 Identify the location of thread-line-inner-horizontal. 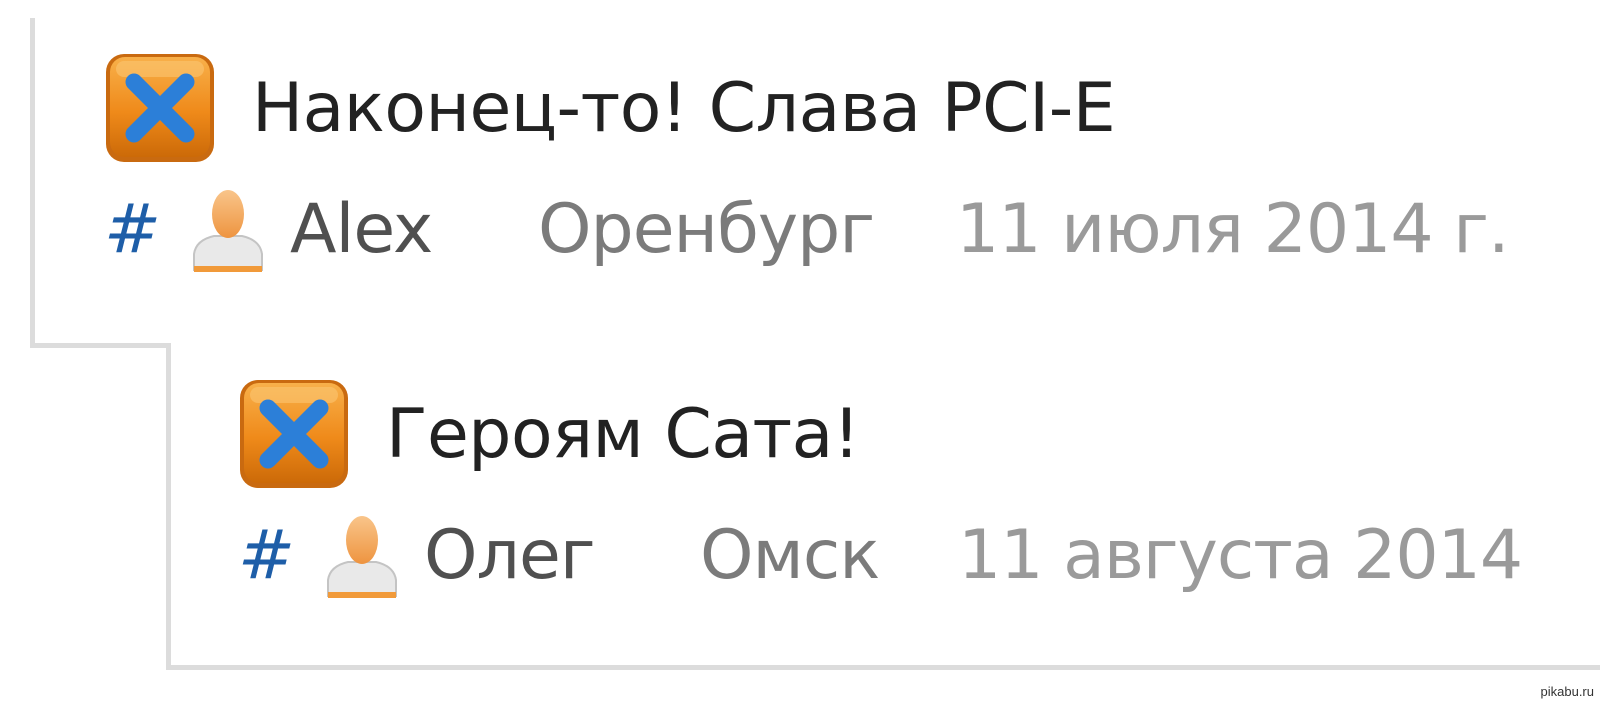
(883, 667).